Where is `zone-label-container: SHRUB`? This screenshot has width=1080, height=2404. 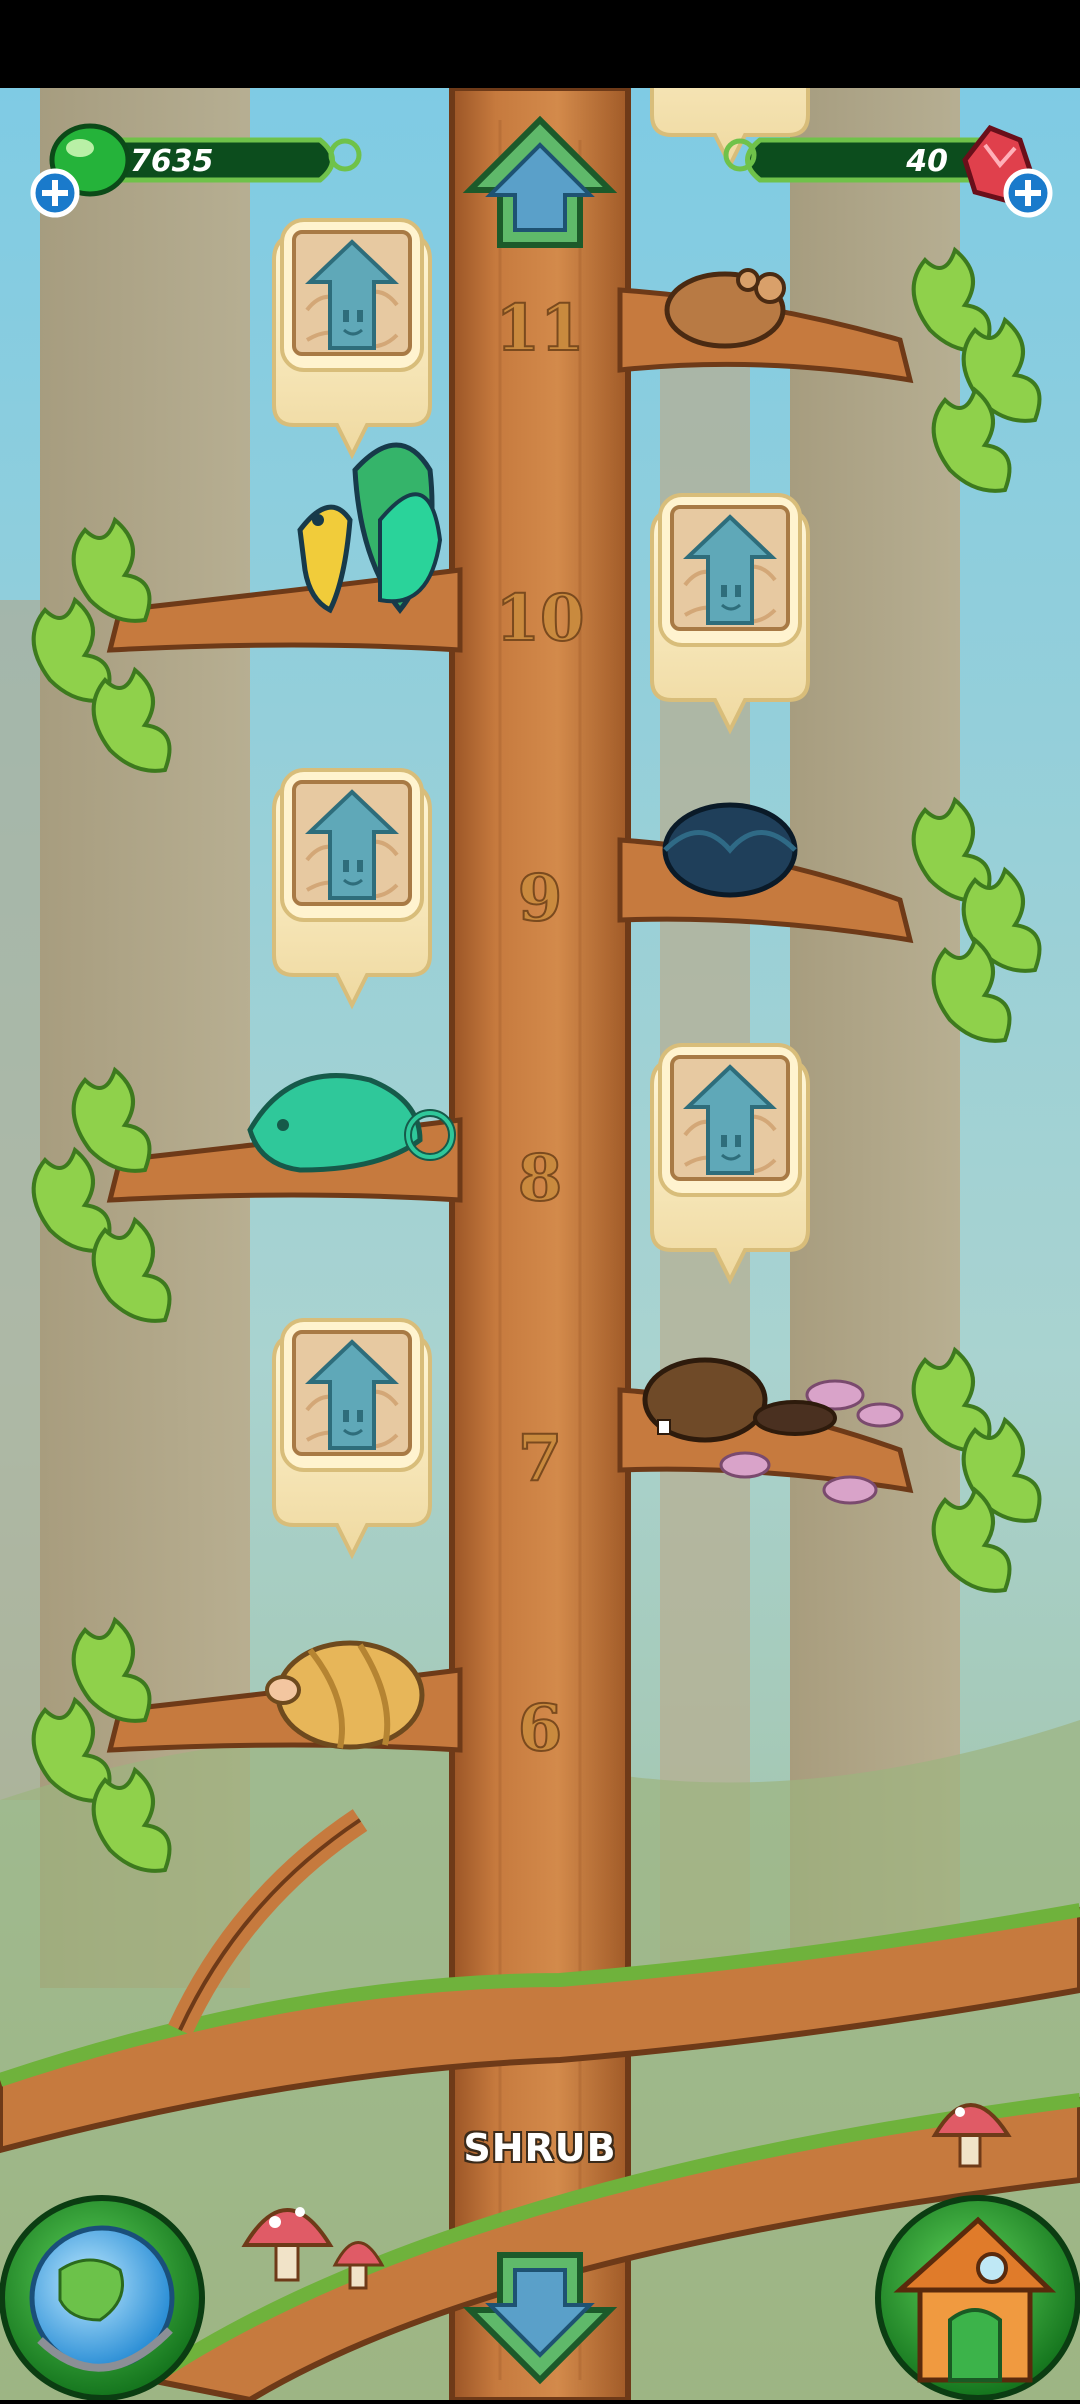 zone-label-container: SHRUB is located at coordinates (540, 2148).